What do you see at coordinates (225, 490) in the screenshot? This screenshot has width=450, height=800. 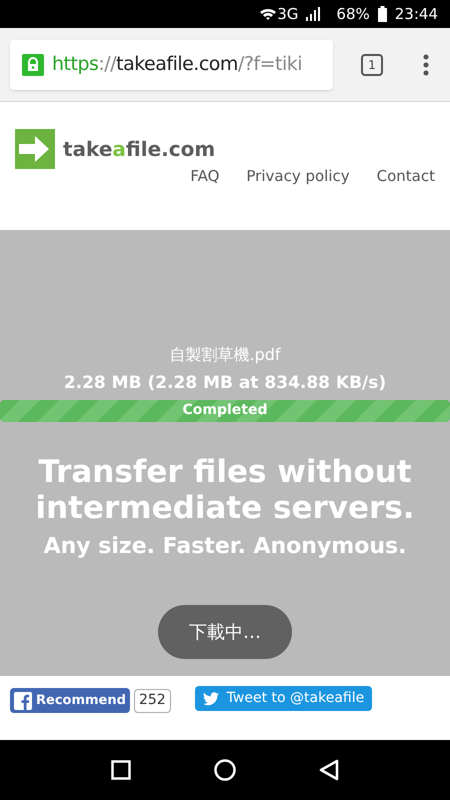 I see `hero-title: Transfer files without intermediate servers.` at bounding box center [225, 490].